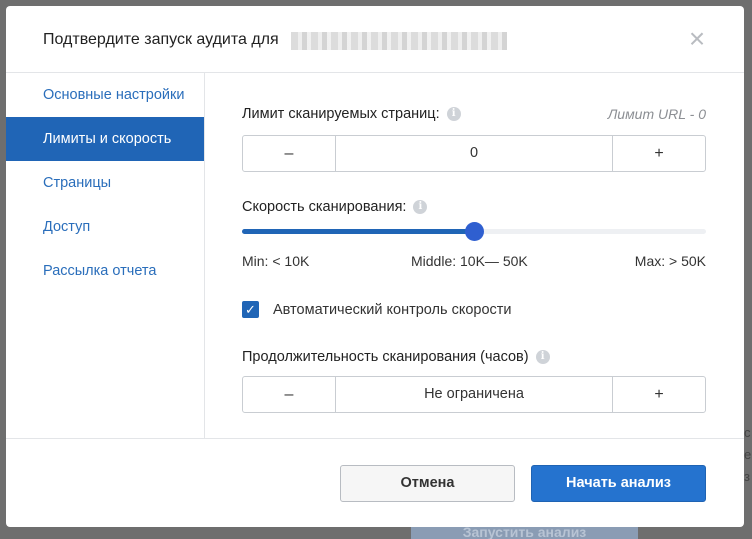 Image resolution: width=752 pixels, height=539 pixels. What do you see at coordinates (105, 271) in the screenshot?
I see `sidebar-item-report-mailing: Рассылка отчета` at bounding box center [105, 271].